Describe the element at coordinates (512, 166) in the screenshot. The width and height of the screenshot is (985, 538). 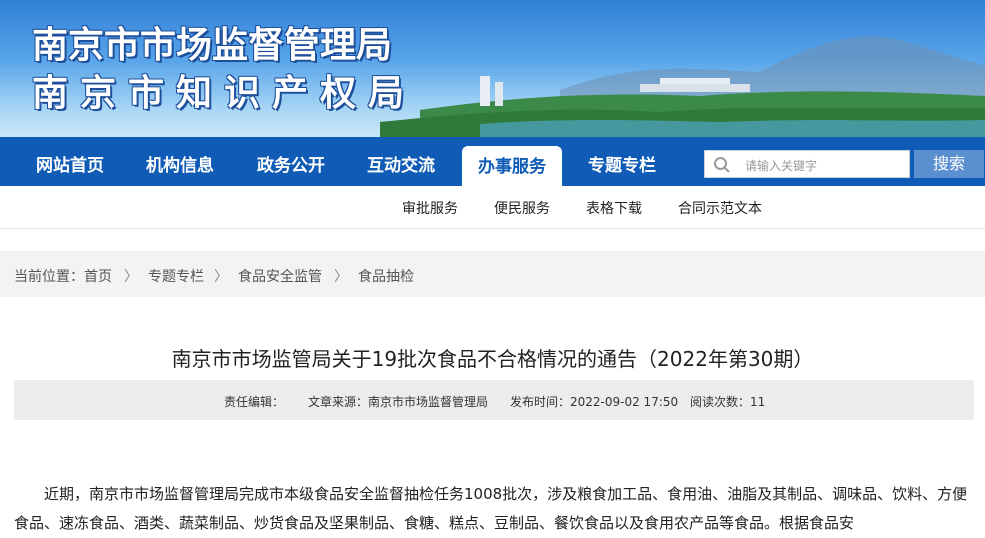
I see `nav-item-services: 办事服务` at that location.